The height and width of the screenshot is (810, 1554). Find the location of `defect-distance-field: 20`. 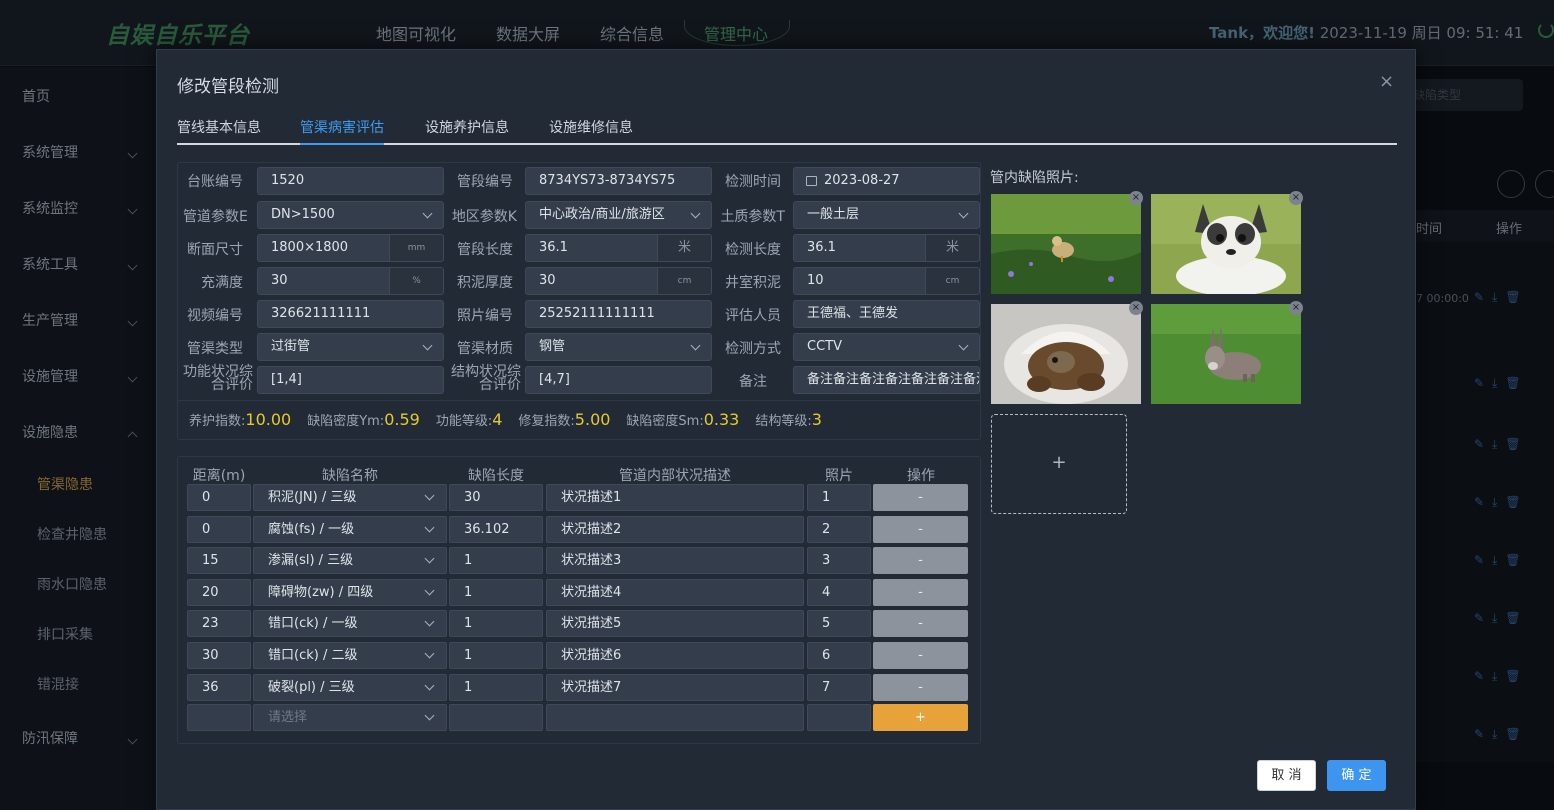

defect-distance-field: 20 is located at coordinates (219, 592).